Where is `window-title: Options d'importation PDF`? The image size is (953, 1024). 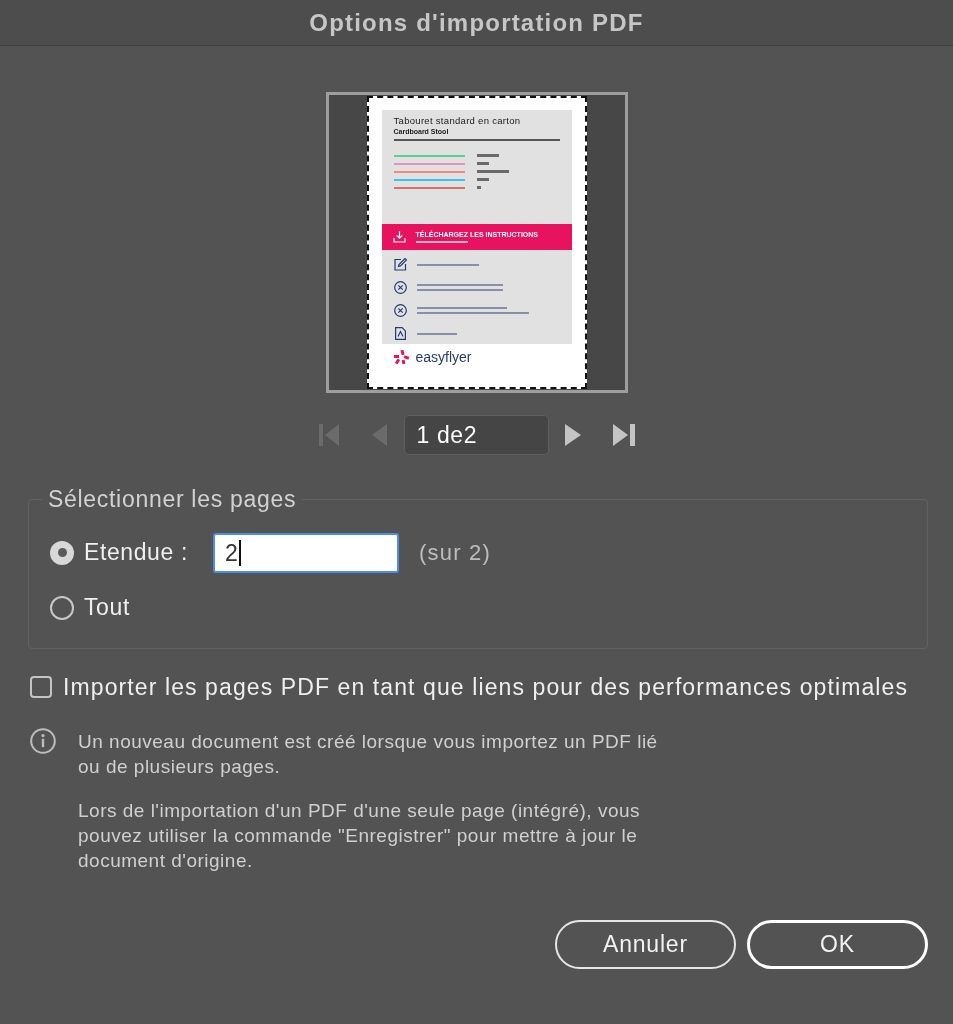
window-title: Options d'importation PDF is located at coordinates (476, 22).